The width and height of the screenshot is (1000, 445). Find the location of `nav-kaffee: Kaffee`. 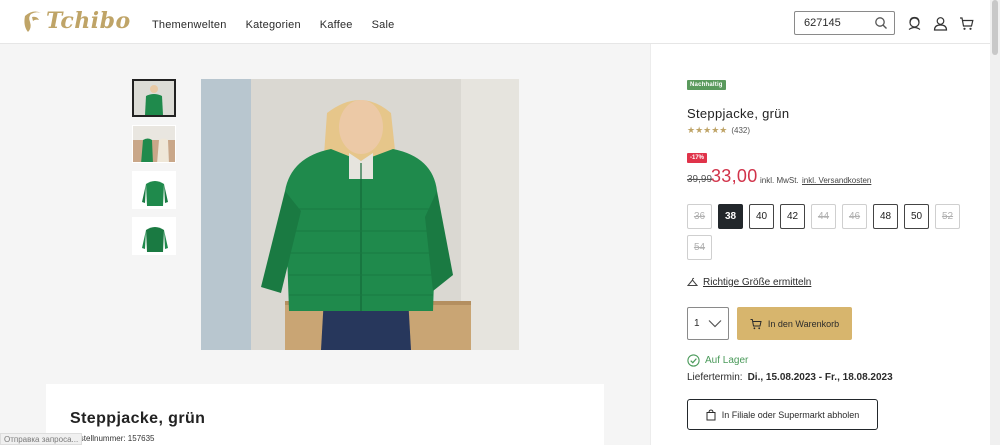

nav-kaffee: Kaffee is located at coordinates (336, 25).